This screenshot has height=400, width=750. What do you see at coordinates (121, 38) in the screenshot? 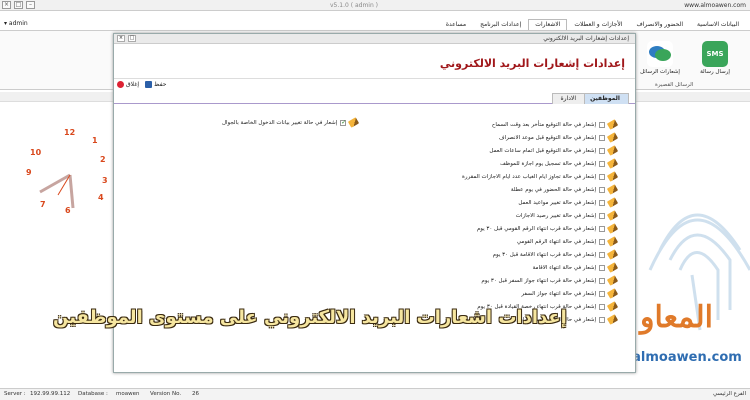
I see `dialog-close-icon: ×` at bounding box center [121, 38].